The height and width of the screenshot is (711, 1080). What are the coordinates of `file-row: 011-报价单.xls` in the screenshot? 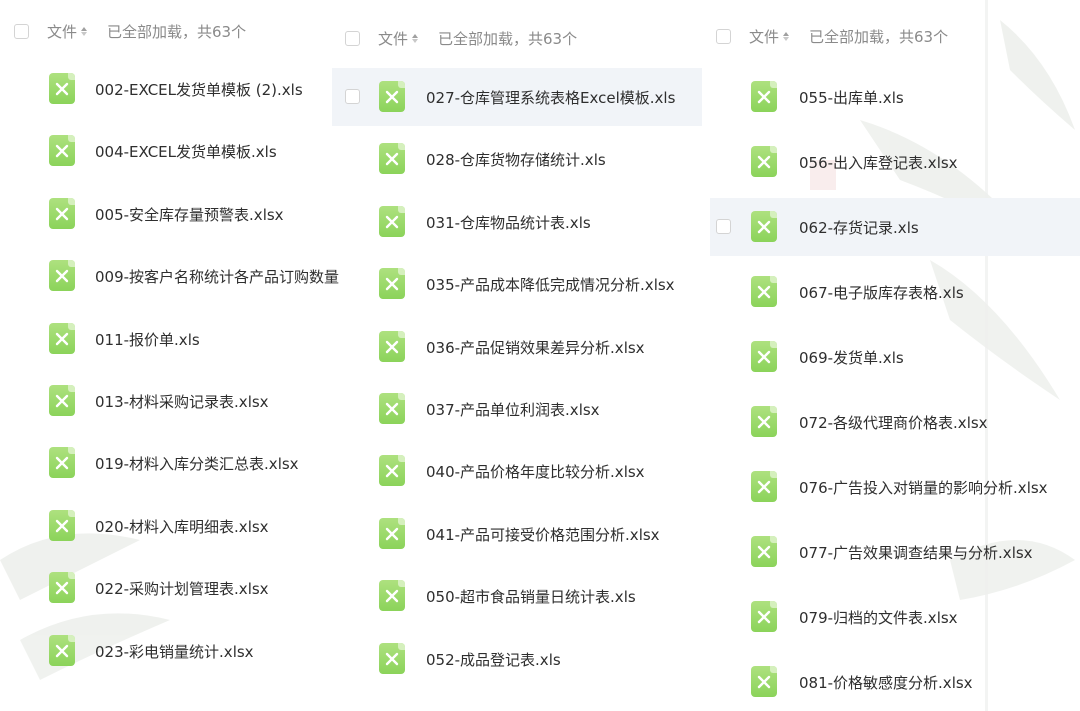 It's located at (165, 339).